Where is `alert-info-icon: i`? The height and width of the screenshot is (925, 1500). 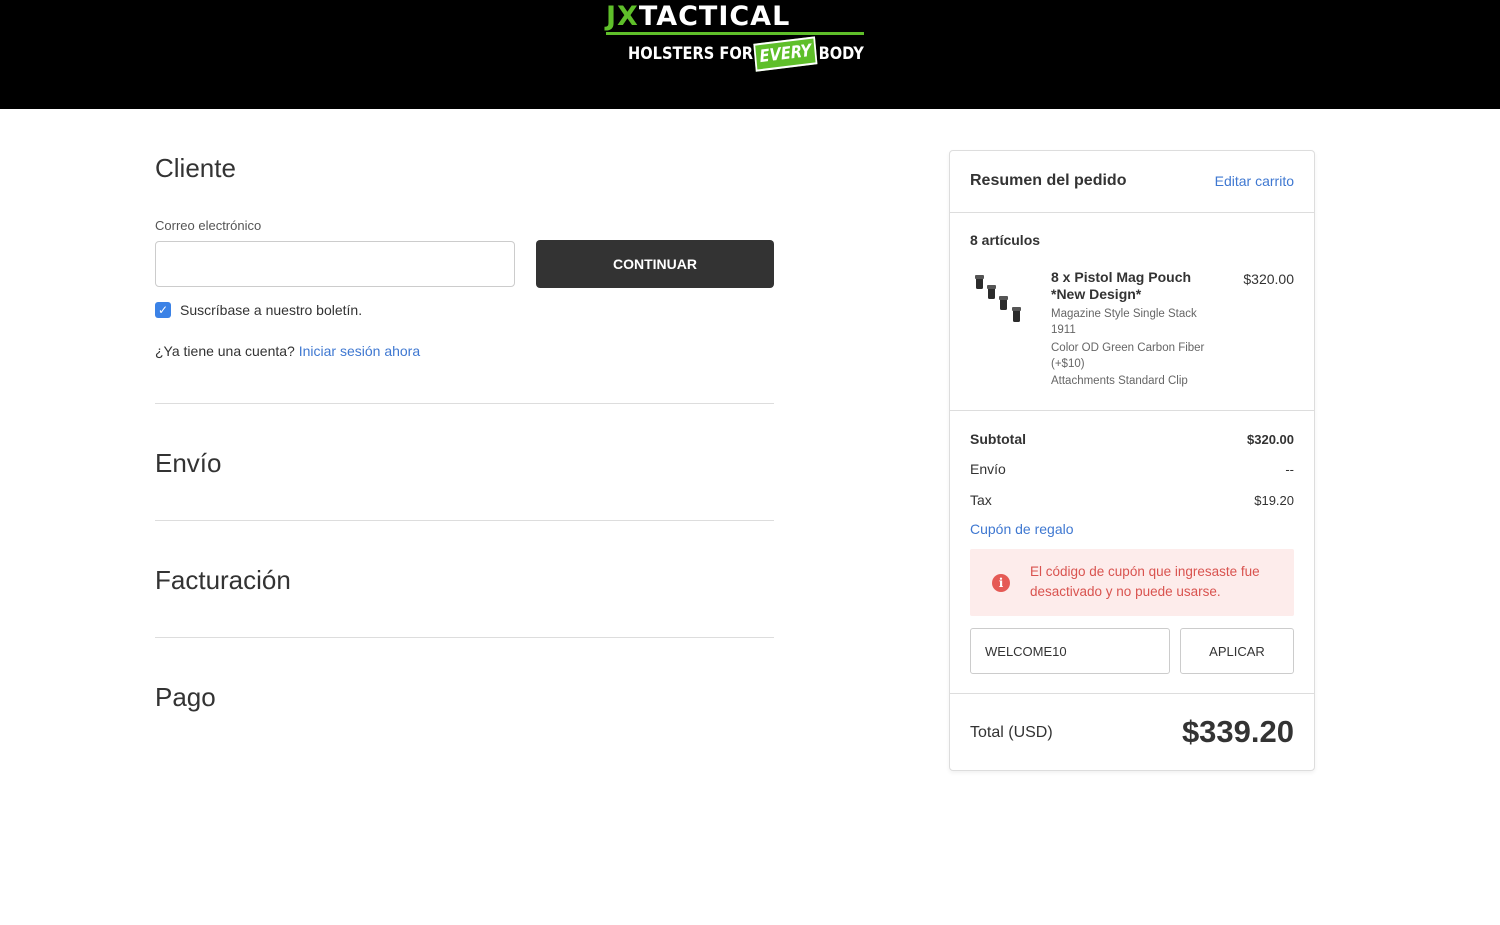 alert-info-icon: i is located at coordinates (1001, 583).